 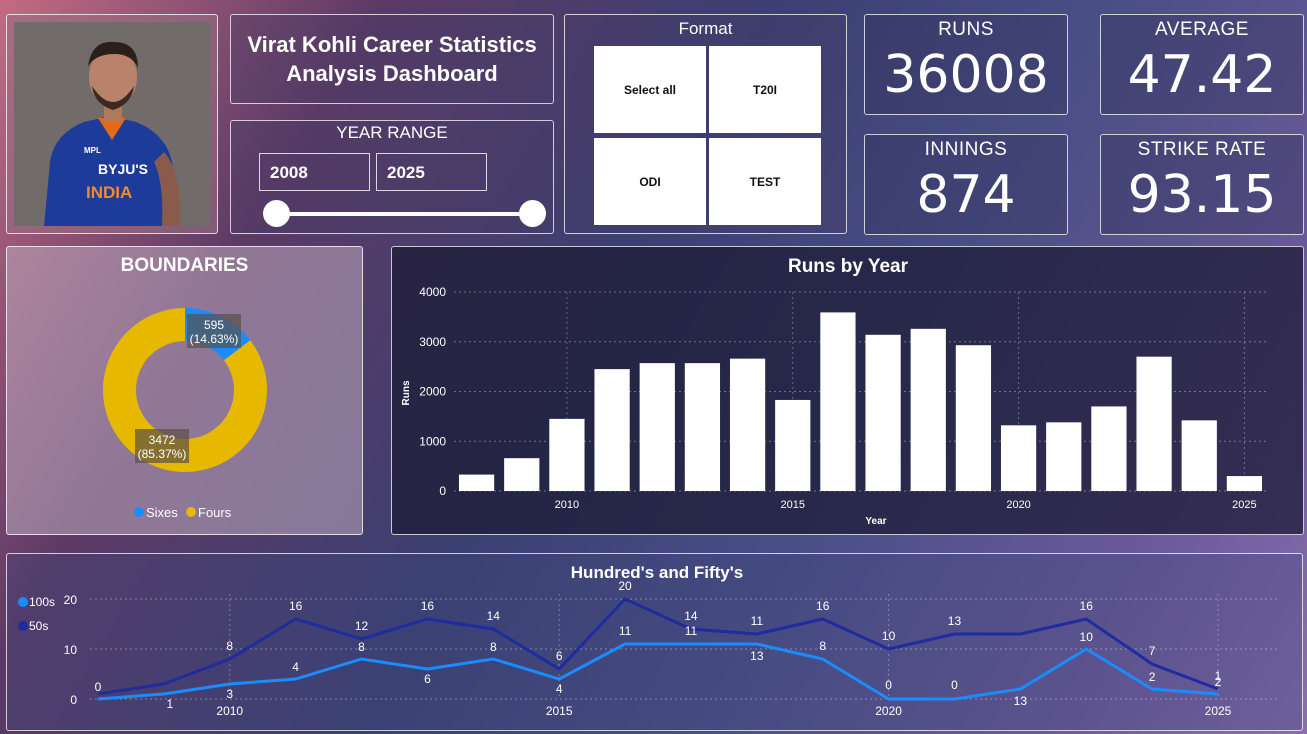 What do you see at coordinates (362, 626) in the screenshot?
I see `data-label-50s: 12` at bounding box center [362, 626].